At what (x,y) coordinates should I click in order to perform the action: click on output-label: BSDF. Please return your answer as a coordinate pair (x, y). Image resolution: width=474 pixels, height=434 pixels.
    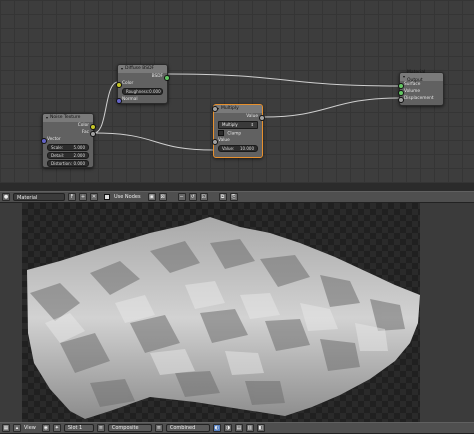
    Looking at the image, I should click on (157, 76).